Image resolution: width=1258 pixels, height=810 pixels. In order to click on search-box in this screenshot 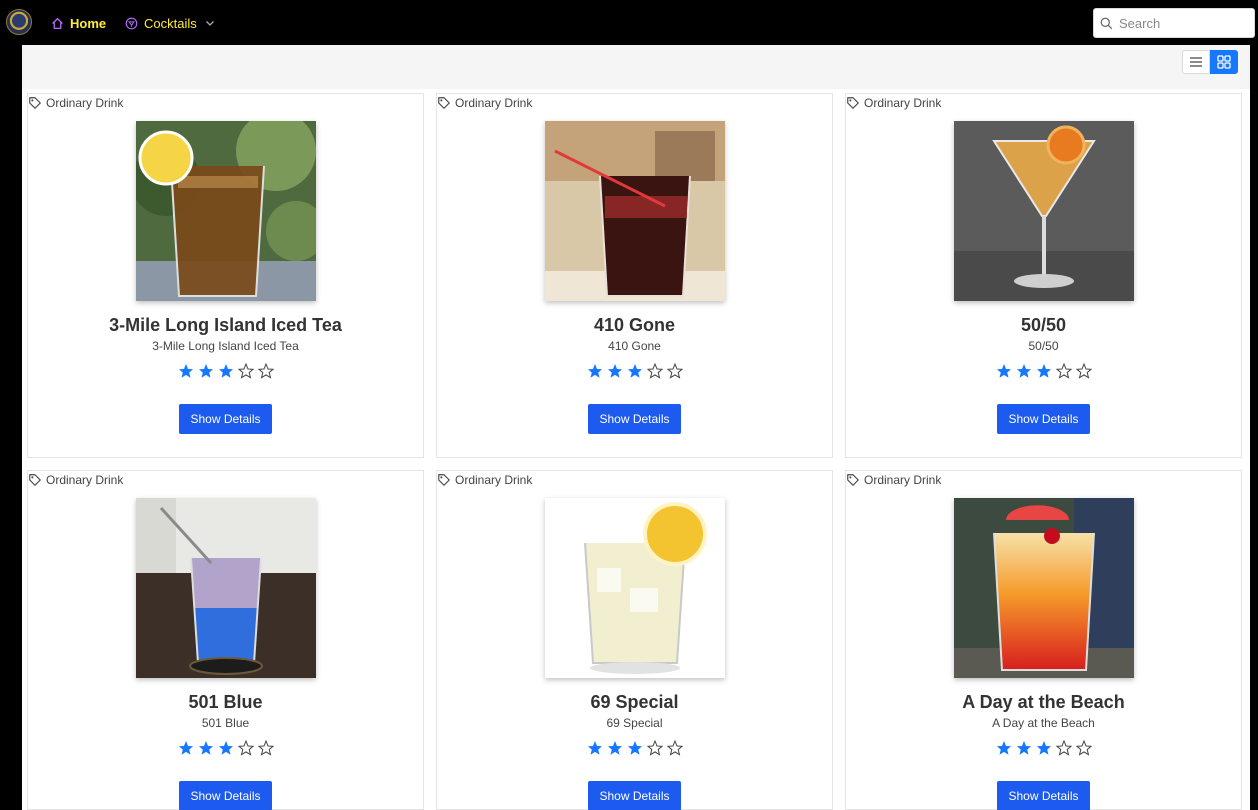, I will do `click(1174, 23)`.